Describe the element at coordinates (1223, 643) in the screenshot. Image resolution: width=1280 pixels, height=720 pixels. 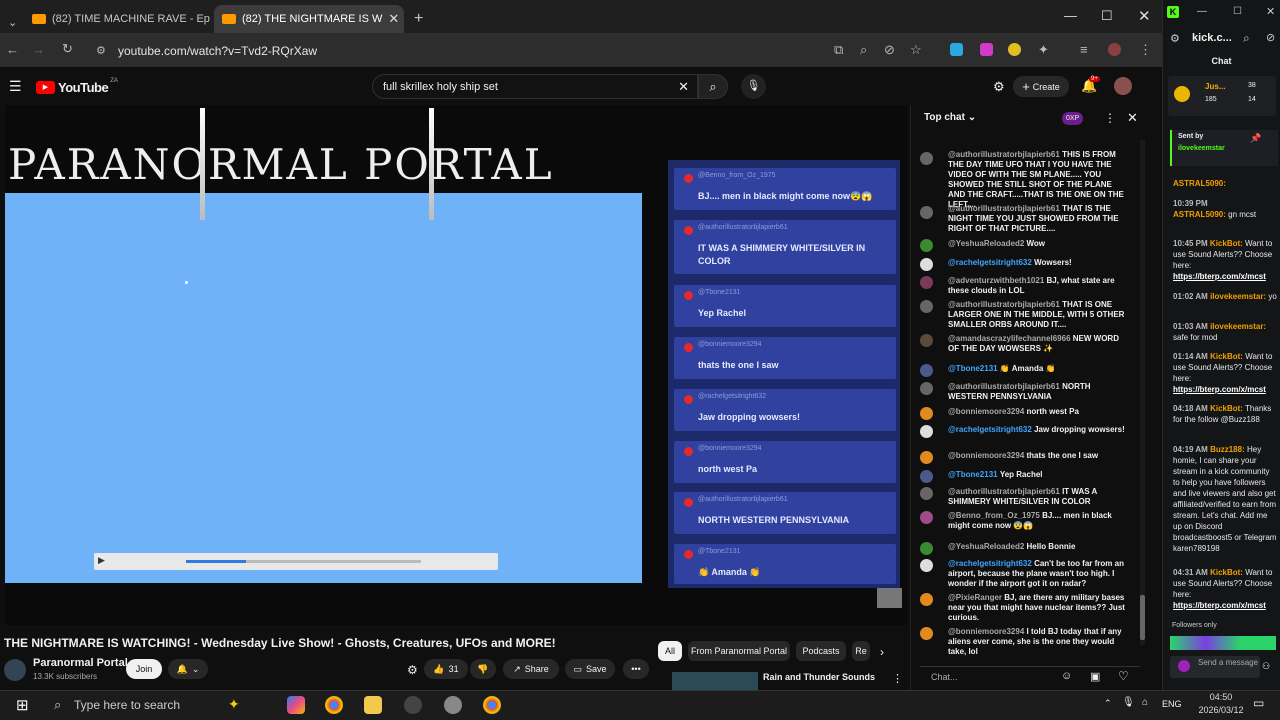
I see `emote-row` at that location.